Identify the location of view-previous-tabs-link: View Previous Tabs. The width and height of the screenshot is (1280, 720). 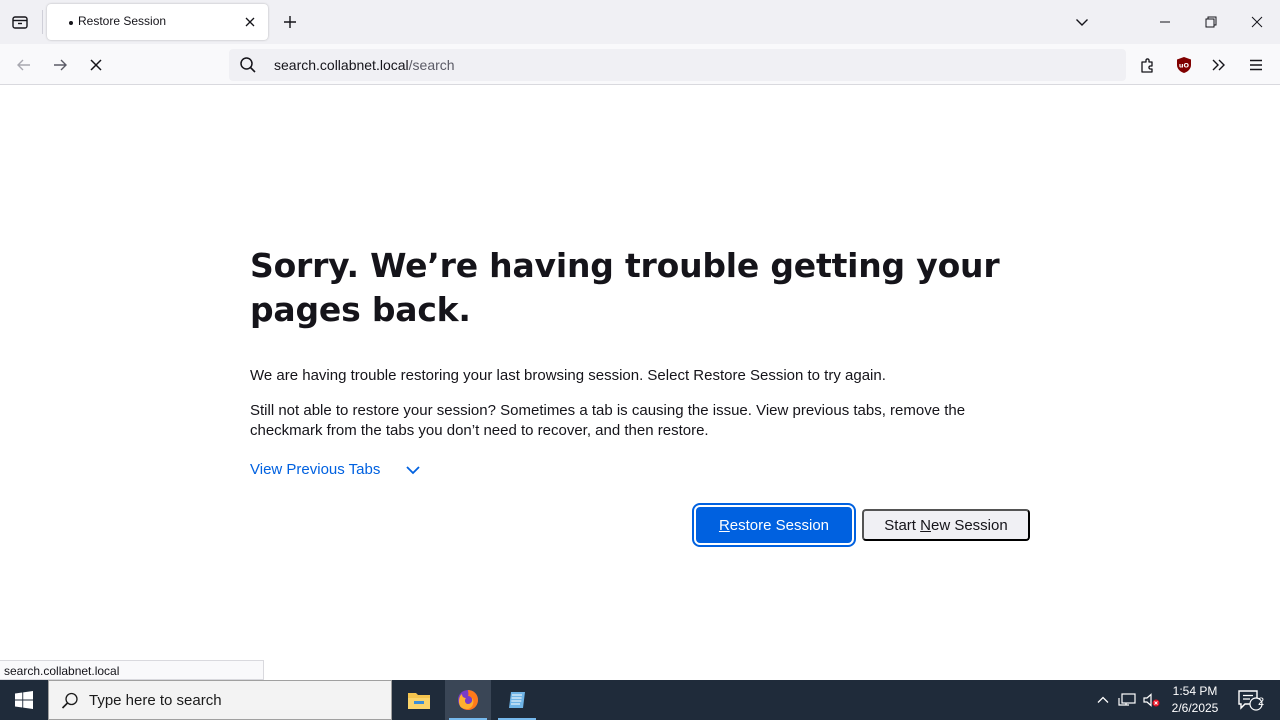
(335, 469).